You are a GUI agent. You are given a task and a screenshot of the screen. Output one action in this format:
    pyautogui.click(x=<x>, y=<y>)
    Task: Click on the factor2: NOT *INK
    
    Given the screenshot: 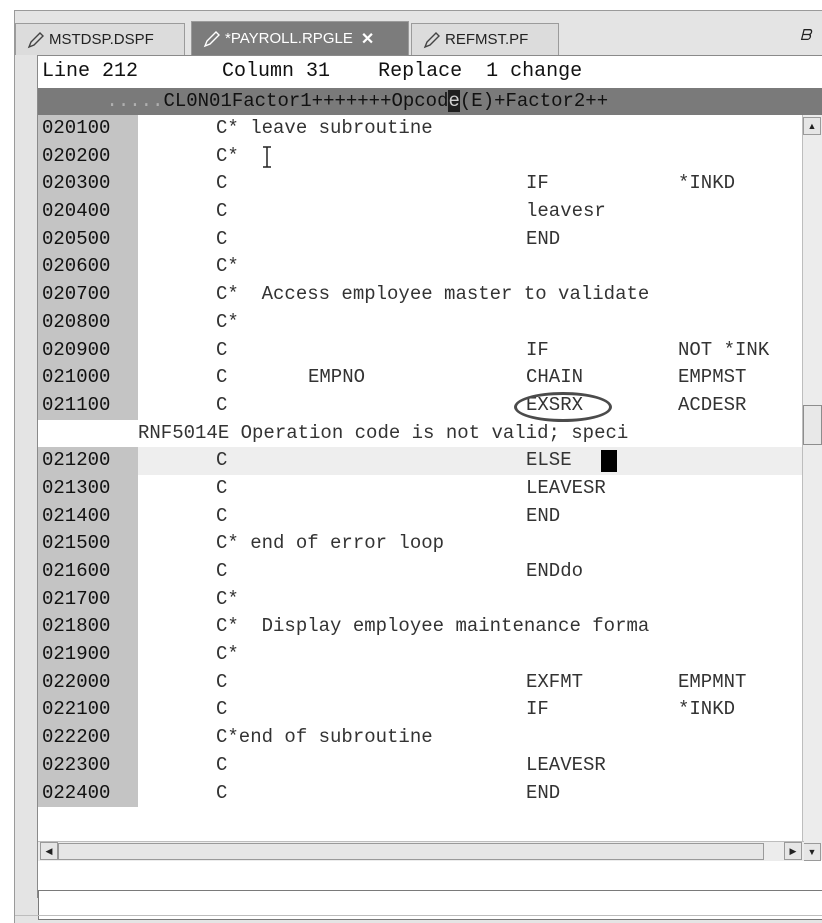 What is the action you would take?
    pyautogui.click(x=724, y=349)
    